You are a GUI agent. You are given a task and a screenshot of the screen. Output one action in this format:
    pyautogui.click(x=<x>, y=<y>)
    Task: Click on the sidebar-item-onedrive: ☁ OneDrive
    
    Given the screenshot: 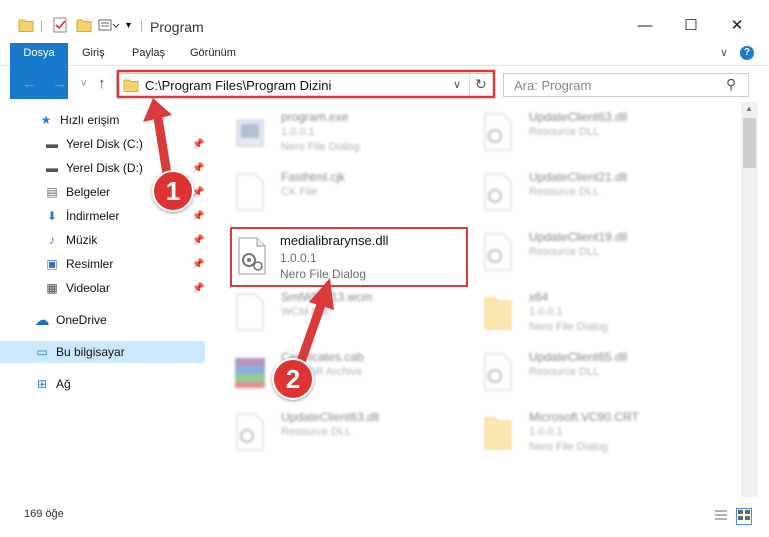 What is the action you would take?
    pyautogui.click(x=102, y=320)
    